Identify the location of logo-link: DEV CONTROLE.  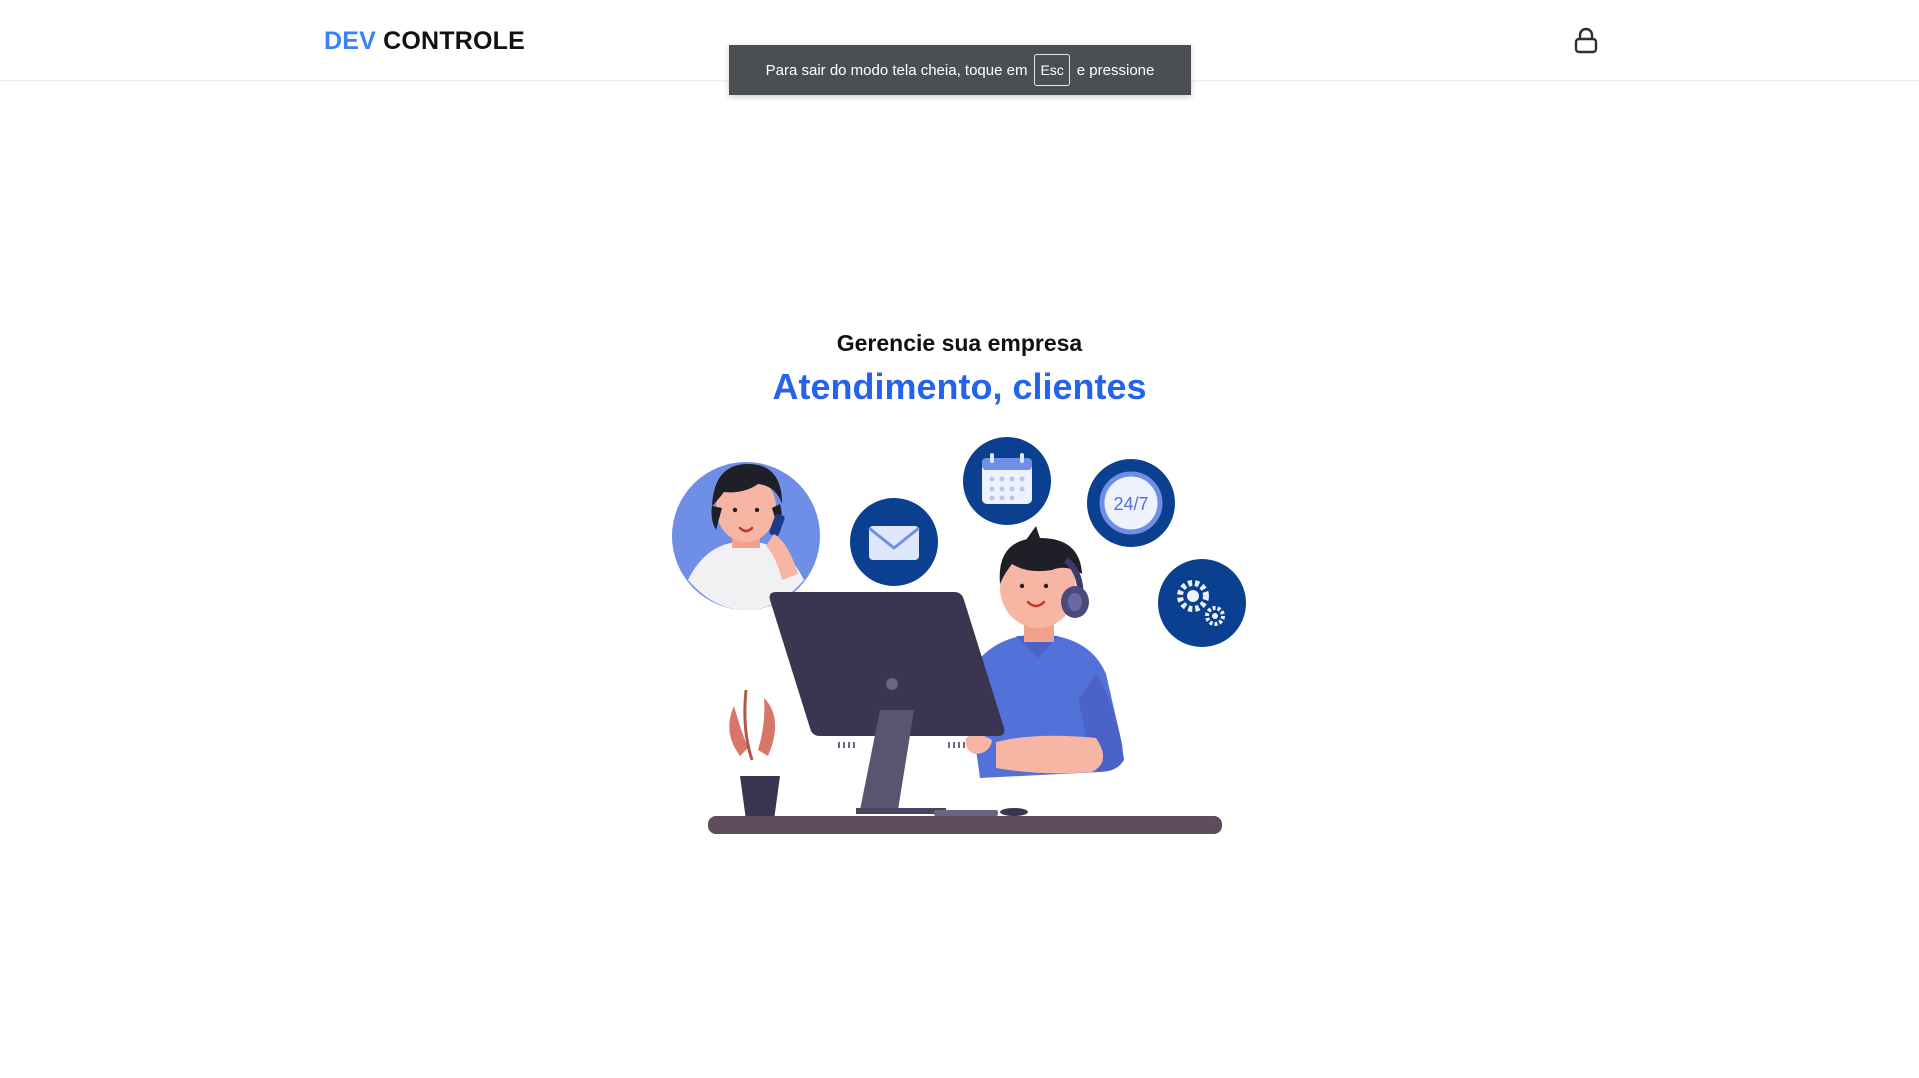
(424, 41).